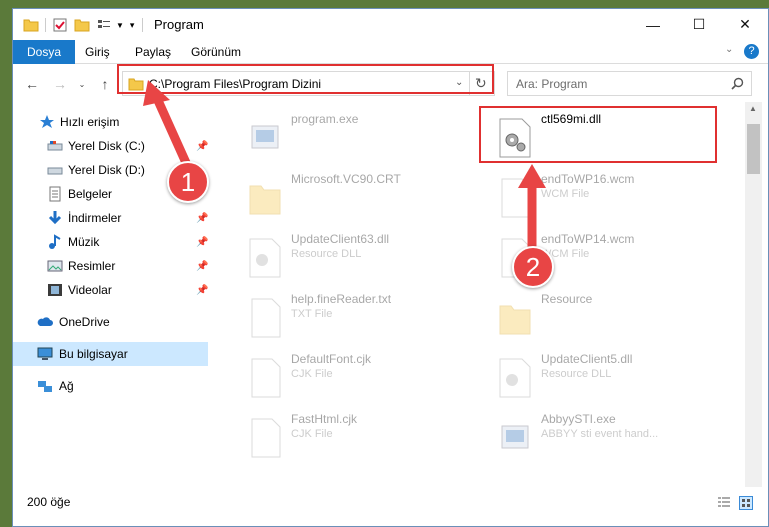 This screenshot has width=769, height=527. I want to click on step-badge-2: 2, so click(533, 267).